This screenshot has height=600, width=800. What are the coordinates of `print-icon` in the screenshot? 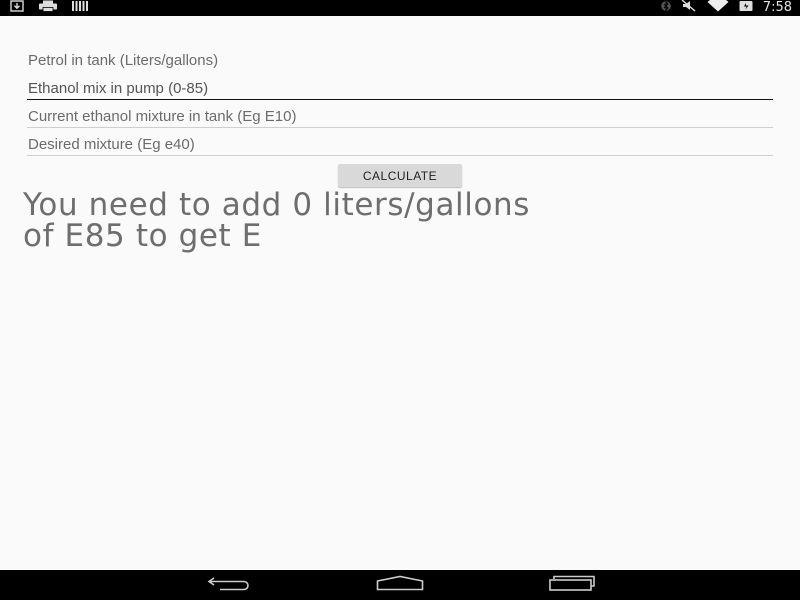 It's located at (48, 8).